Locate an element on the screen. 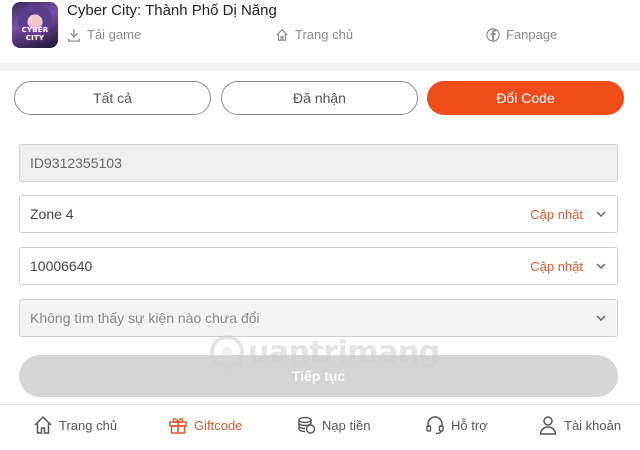  download-game-link: Tải game is located at coordinates (104, 34).